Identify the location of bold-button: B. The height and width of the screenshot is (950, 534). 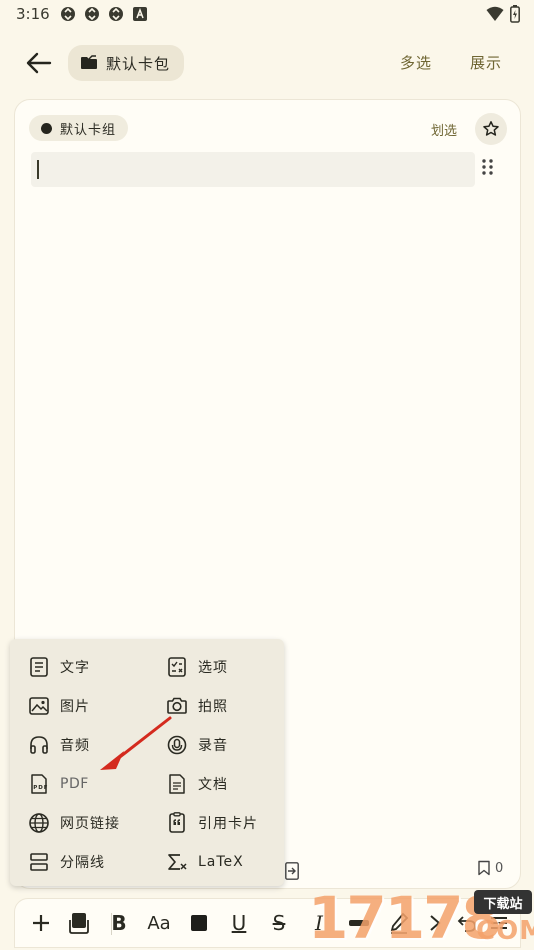
(119, 923).